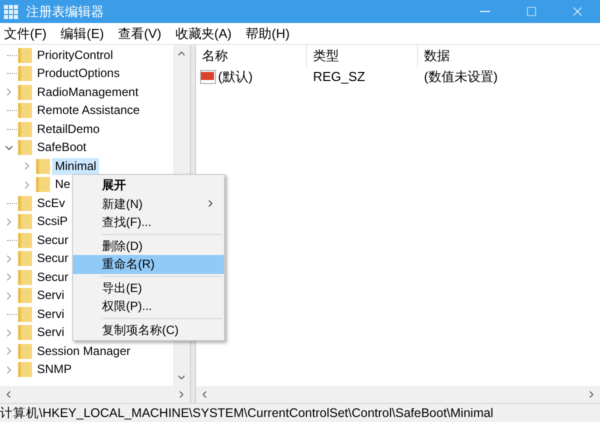 The image size is (600, 422). Describe the element at coordinates (235, 77) in the screenshot. I see `value-name: (默认)` at that location.